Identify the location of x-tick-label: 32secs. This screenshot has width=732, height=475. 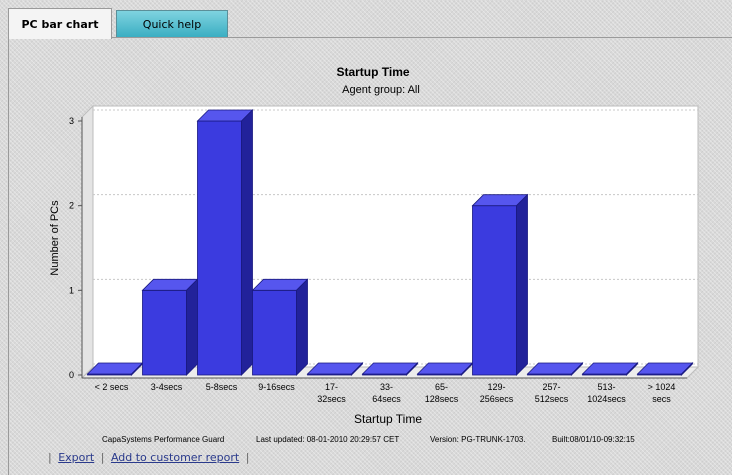
(331, 399).